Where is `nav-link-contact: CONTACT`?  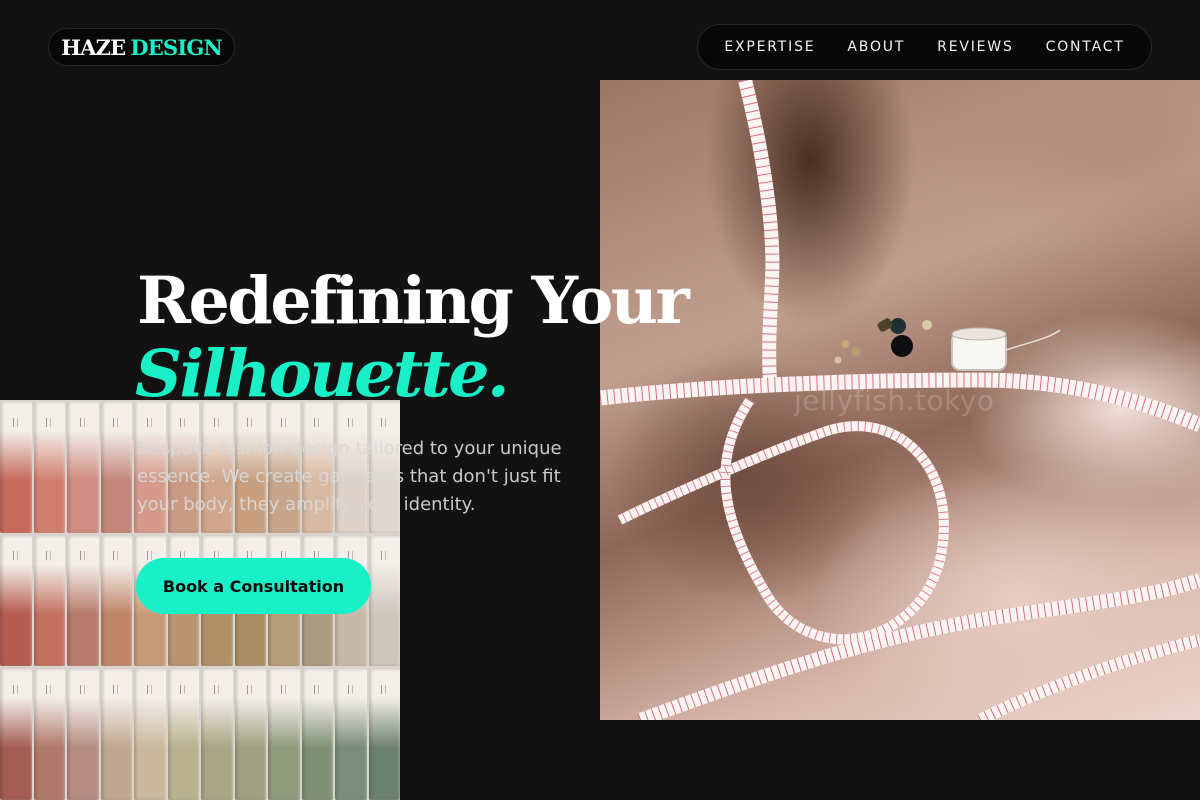
nav-link-contact: CONTACT is located at coordinates (1085, 47).